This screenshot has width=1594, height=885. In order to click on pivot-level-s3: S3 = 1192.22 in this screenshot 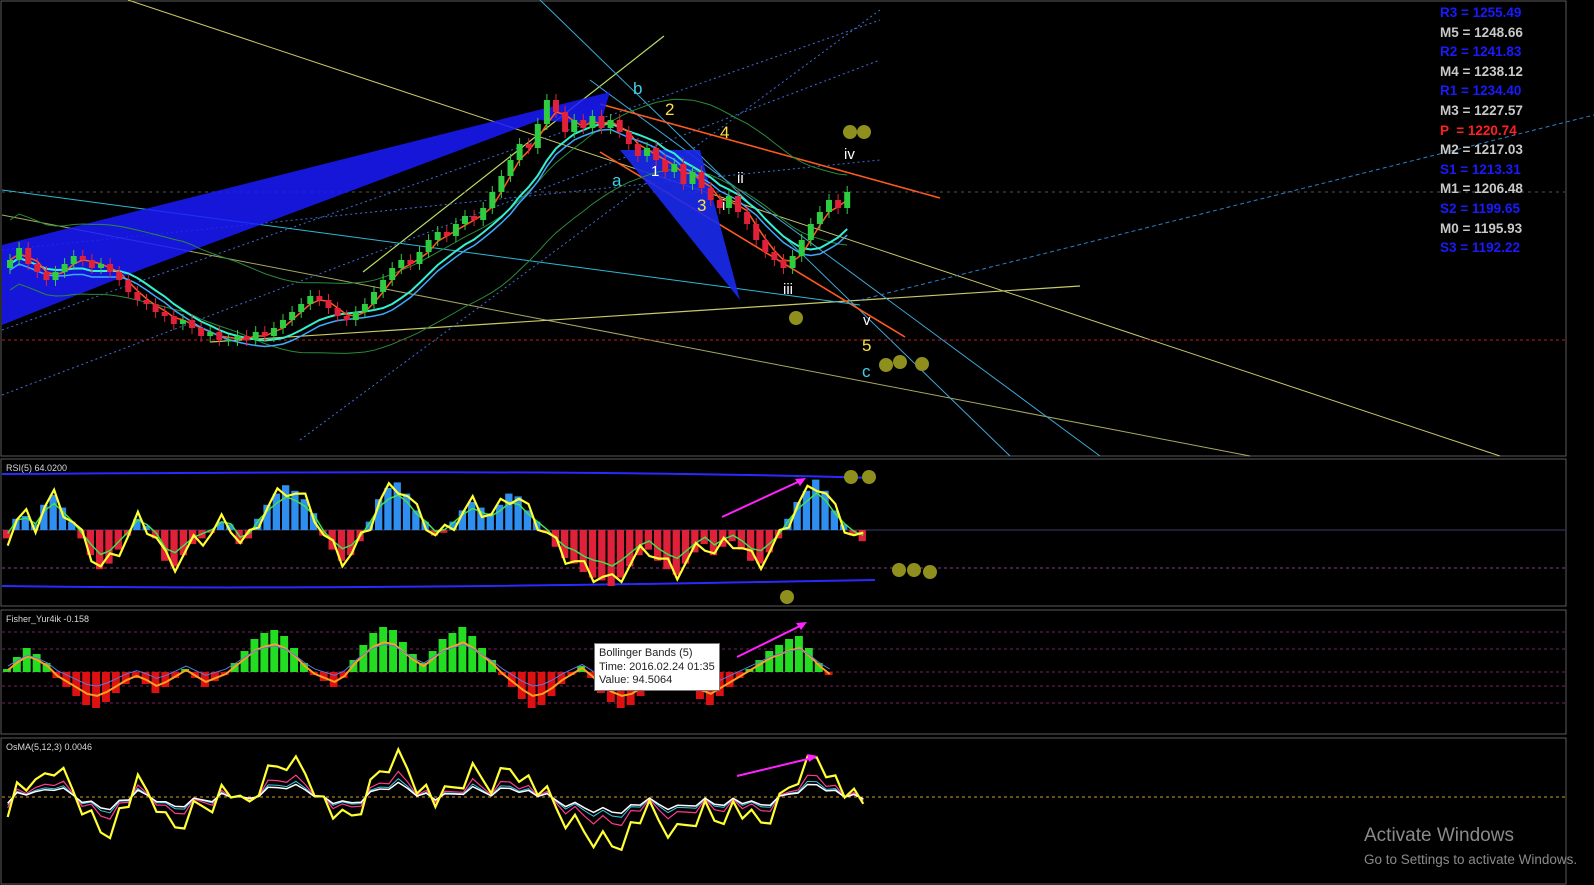, I will do `click(1480, 248)`.